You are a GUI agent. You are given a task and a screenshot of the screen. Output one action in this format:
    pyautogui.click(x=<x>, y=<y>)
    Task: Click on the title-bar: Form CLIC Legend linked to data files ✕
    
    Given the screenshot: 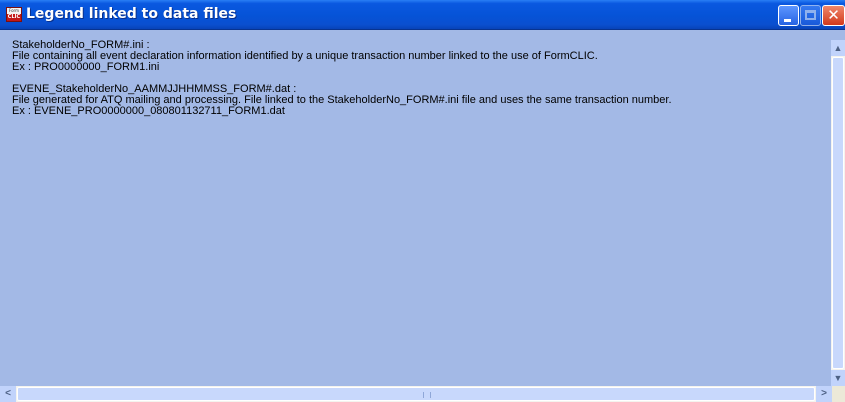 What is the action you would take?
    pyautogui.click(x=422, y=15)
    